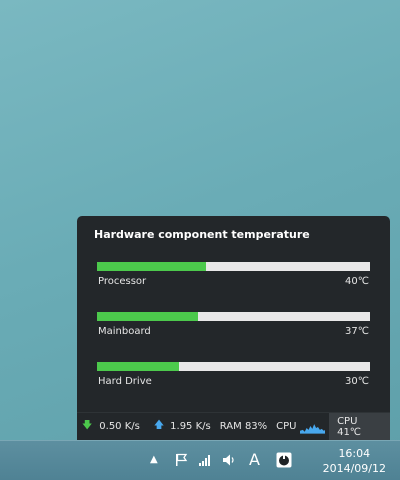  What do you see at coordinates (359, 426) in the screenshot?
I see `cpu-temperature: CPU 41℃` at bounding box center [359, 426].